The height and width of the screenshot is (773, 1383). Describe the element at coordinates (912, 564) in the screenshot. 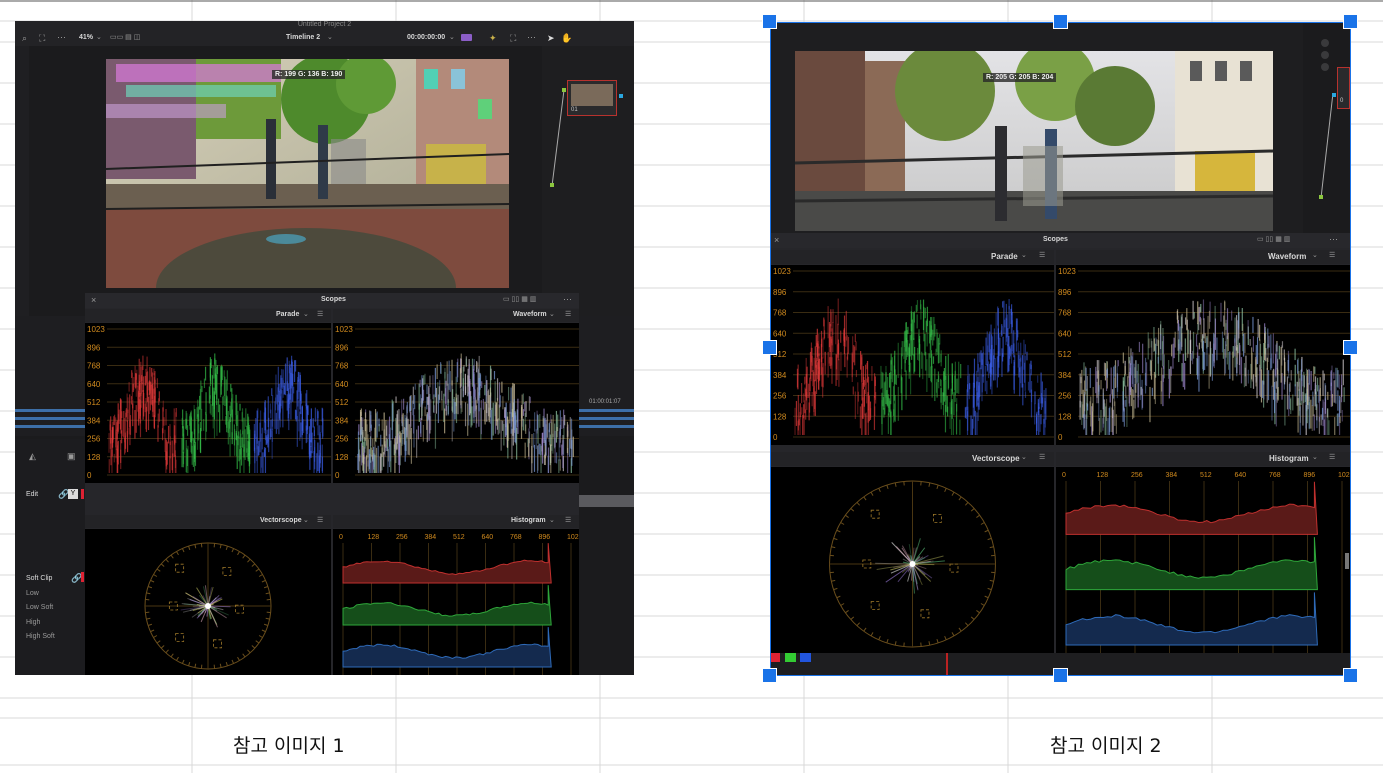

I see `vectorscope-center` at that location.